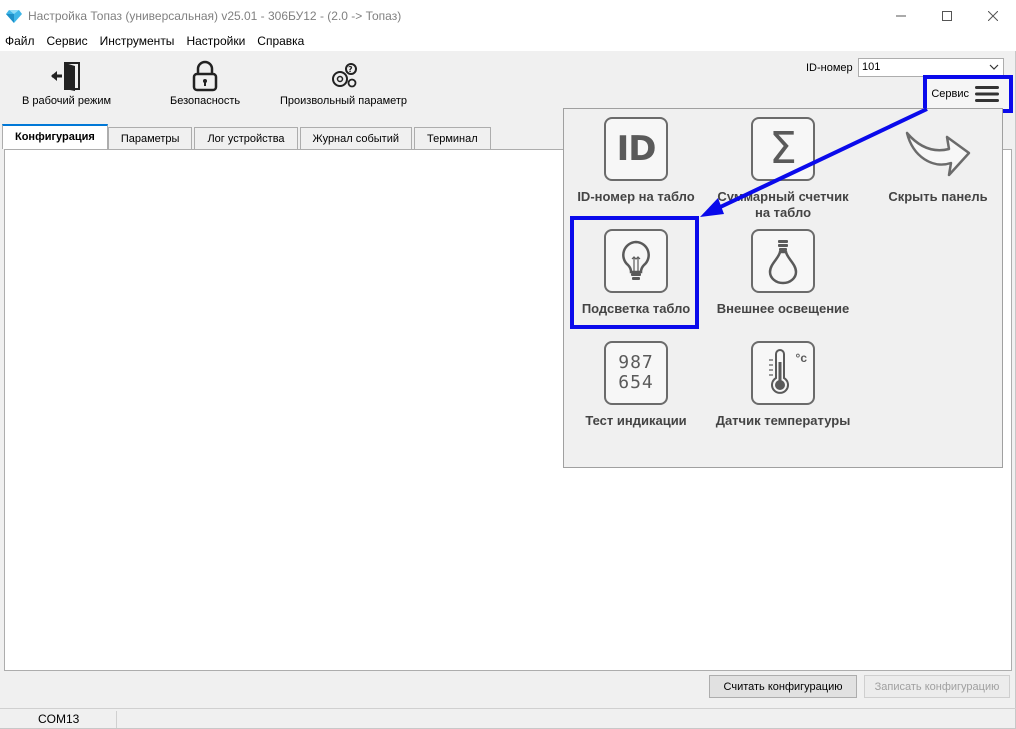  Describe the element at coordinates (344, 75) in the screenshot. I see `gears-question-icon: ?` at that location.